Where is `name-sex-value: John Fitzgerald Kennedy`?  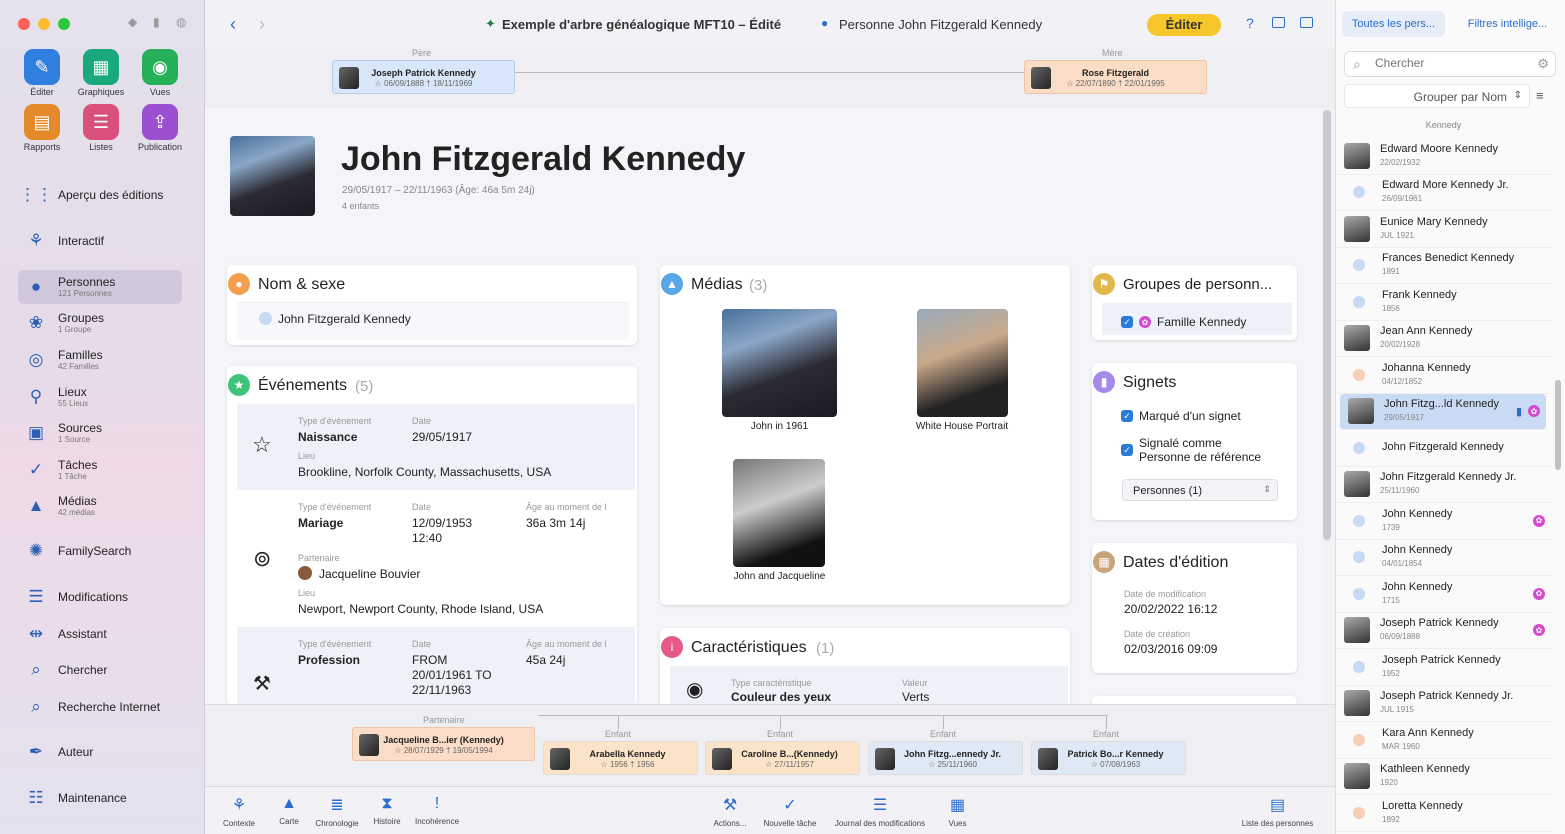
name-sex-value: John Fitzgerald Kennedy is located at coordinates (344, 319).